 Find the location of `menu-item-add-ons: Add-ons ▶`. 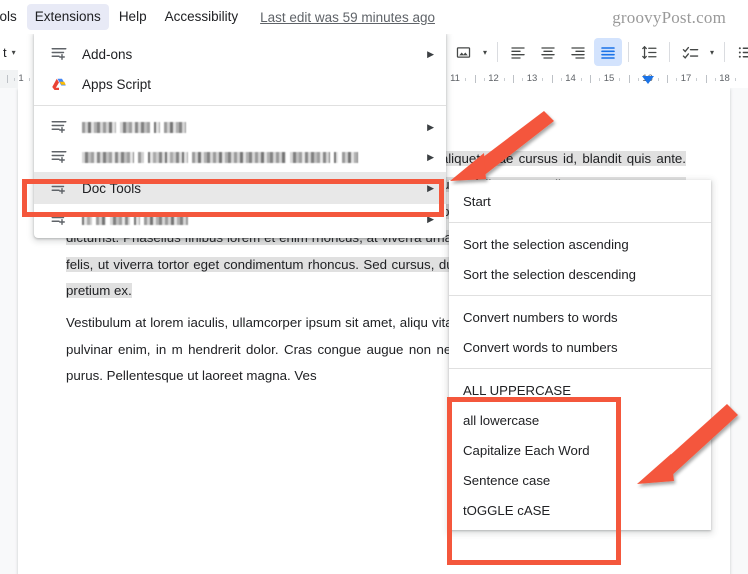

menu-item-add-ons: Add-ons ▶ is located at coordinates (240, 54).